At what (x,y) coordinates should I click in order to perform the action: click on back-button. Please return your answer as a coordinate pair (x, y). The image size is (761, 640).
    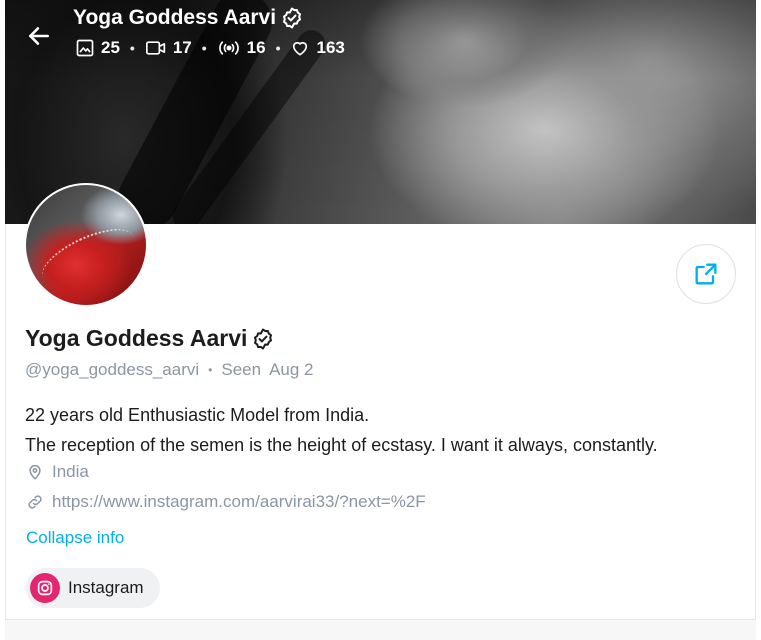
    Looking at the image, I should click on (39, 36).